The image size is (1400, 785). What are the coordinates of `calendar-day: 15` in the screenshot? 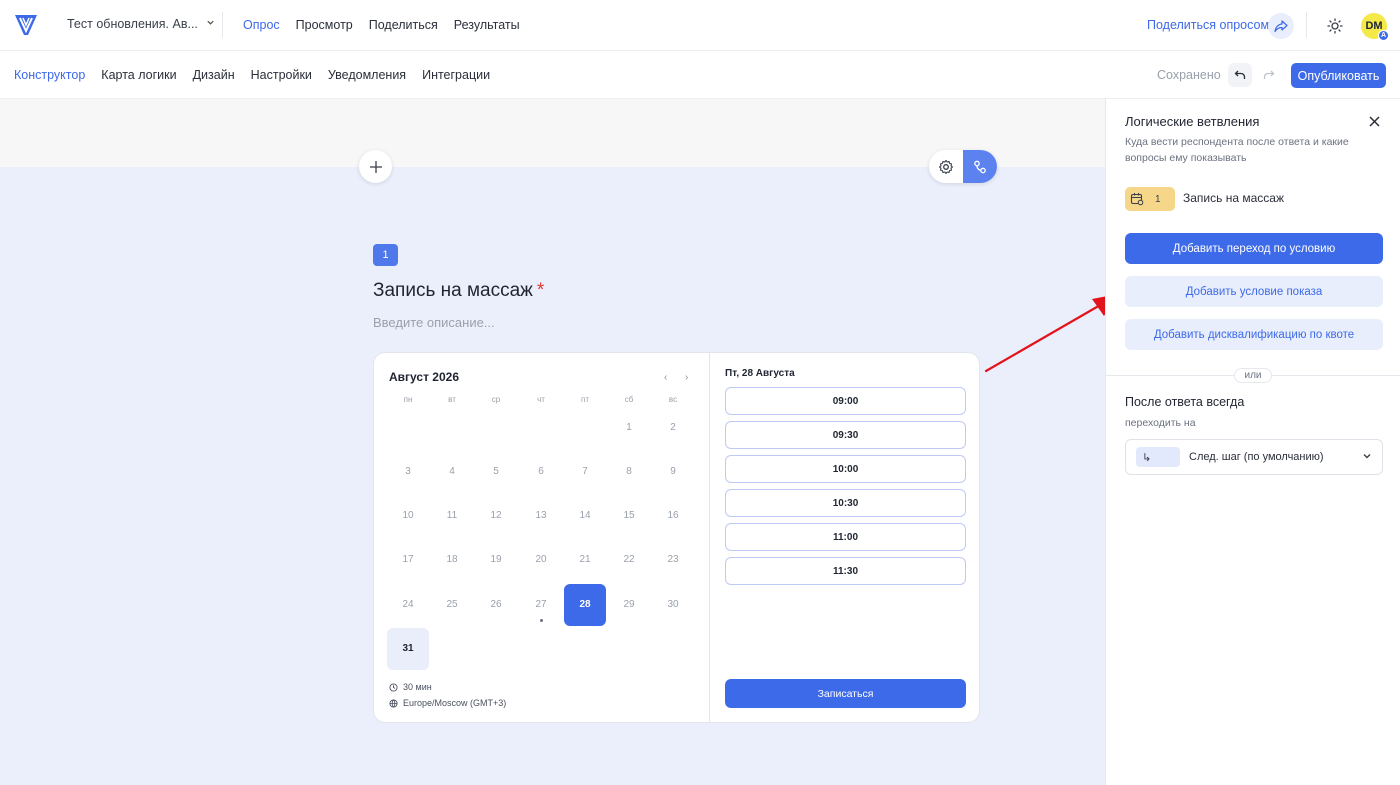 It's located at (629, 516).